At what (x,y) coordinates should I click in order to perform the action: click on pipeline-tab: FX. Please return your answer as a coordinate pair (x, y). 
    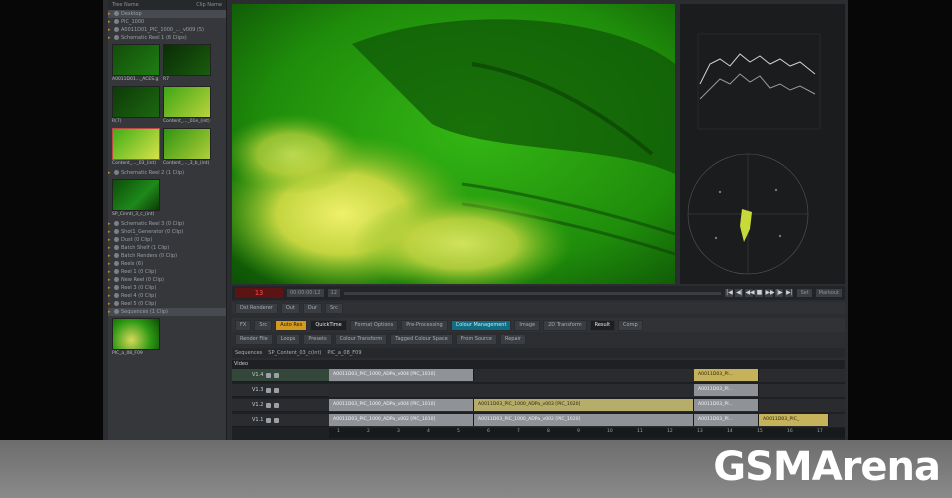
    Looking at the image, I should click on (243, 325).